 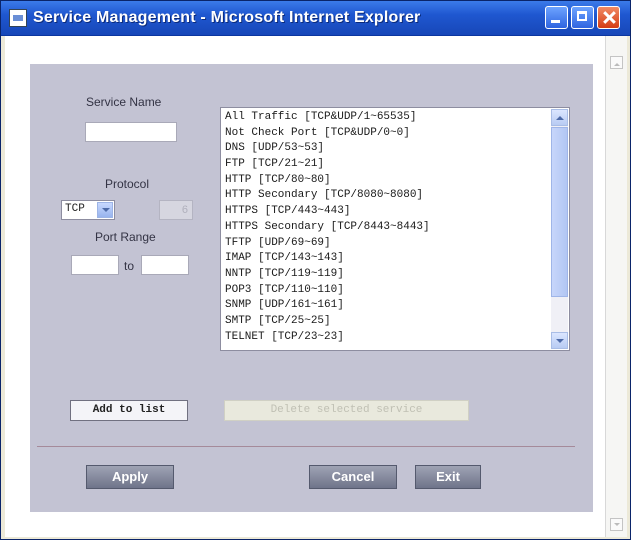 I want to click on maximize-button, so click(x=582, y=17).